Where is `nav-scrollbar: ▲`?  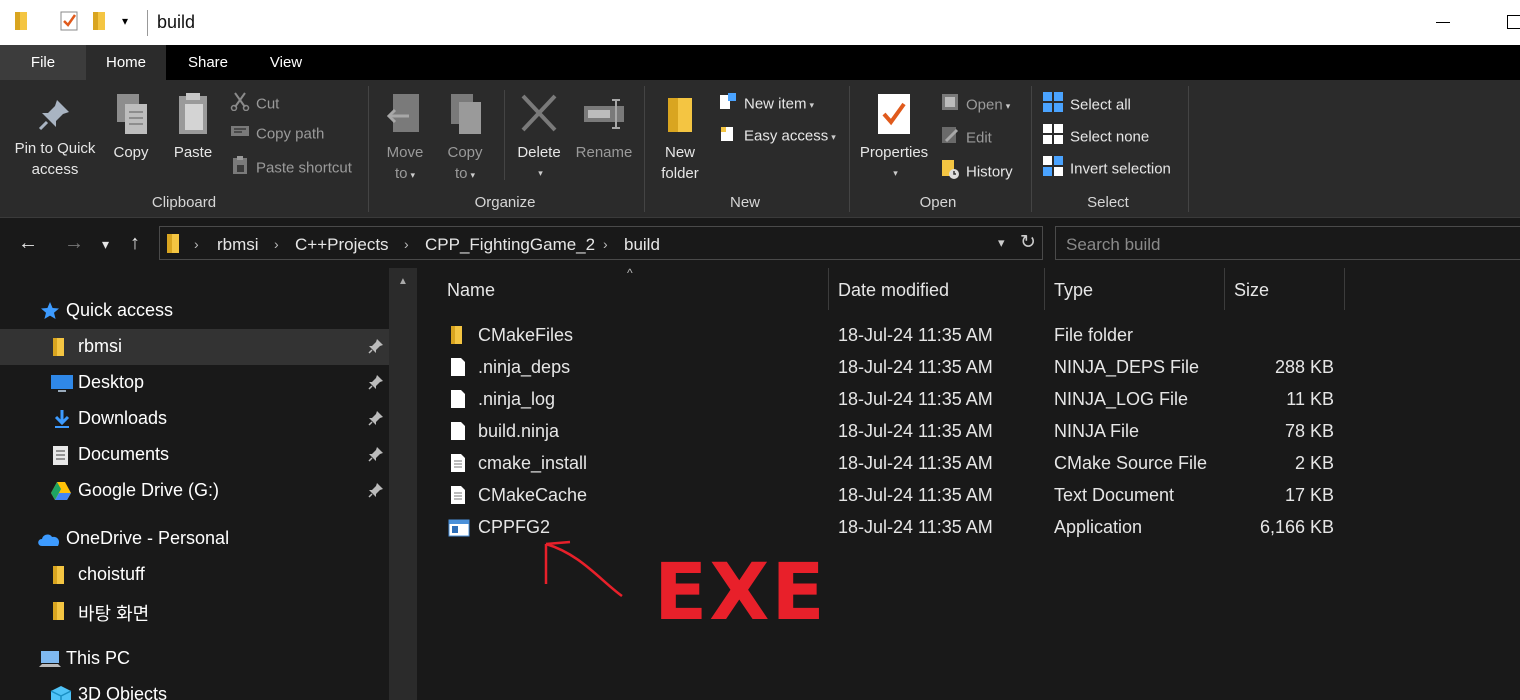 nav-scrollbar: ▲ is located at coordinates (403, 484).